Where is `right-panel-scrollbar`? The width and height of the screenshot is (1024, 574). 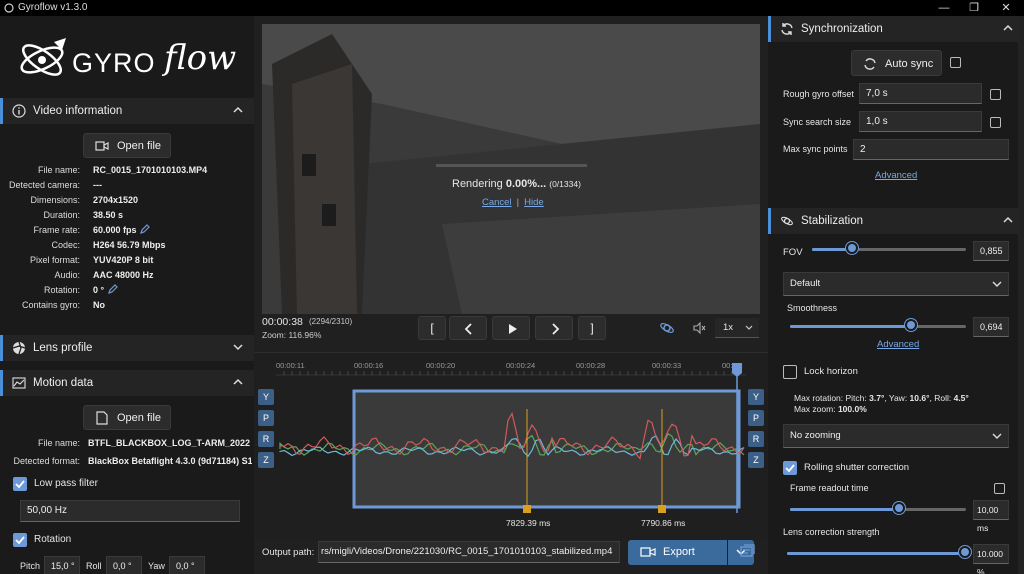
right-panel-scrollbar is located at coordinates (1021, 295).